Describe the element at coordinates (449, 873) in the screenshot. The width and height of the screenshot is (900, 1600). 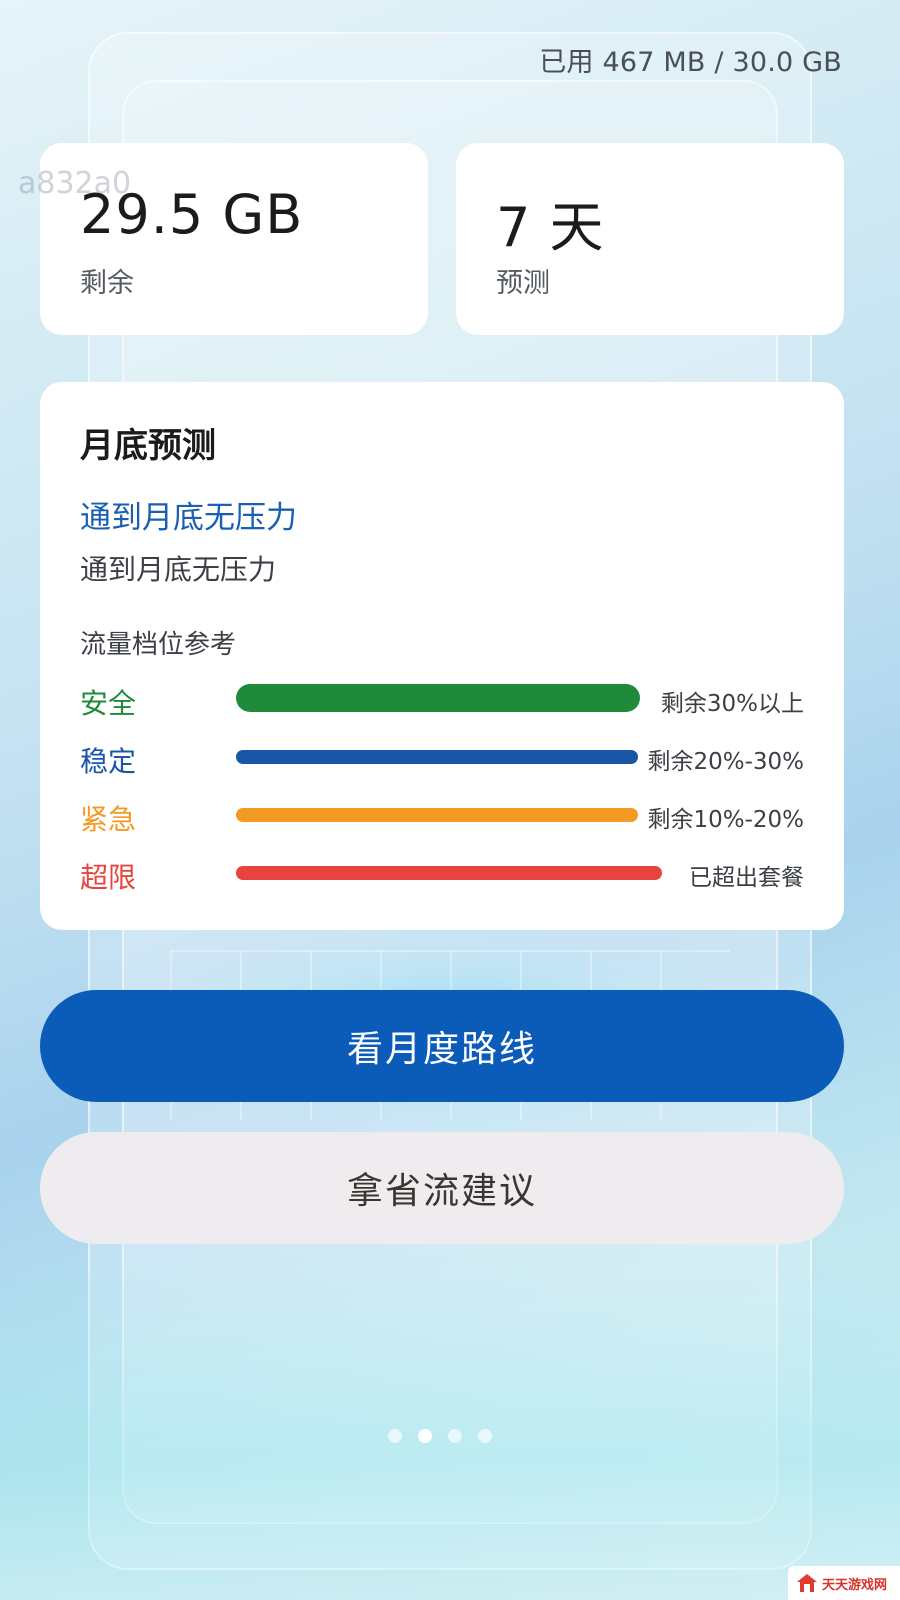
I see `tier-bar-over-limit` at that location.